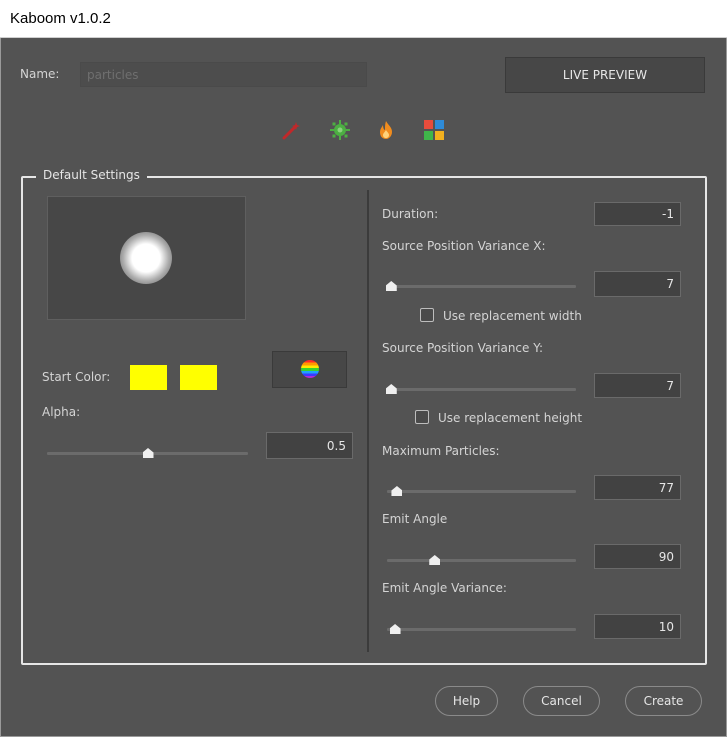 The height and width of the screenshot is (737, 727). I want to click on create-button: Create, so click(663, 701).